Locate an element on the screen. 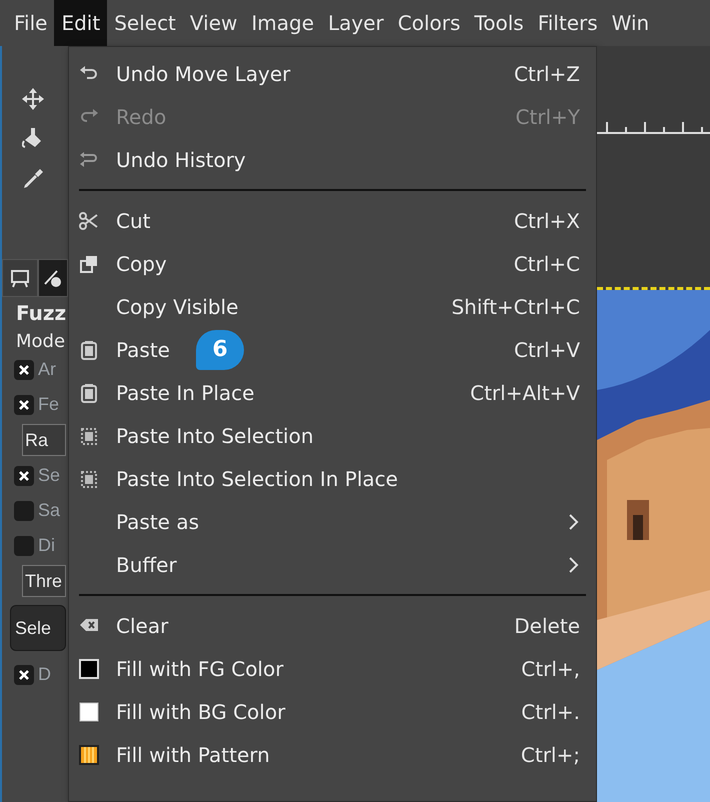  mode-label: Mode is located at coordinates (40, 341).